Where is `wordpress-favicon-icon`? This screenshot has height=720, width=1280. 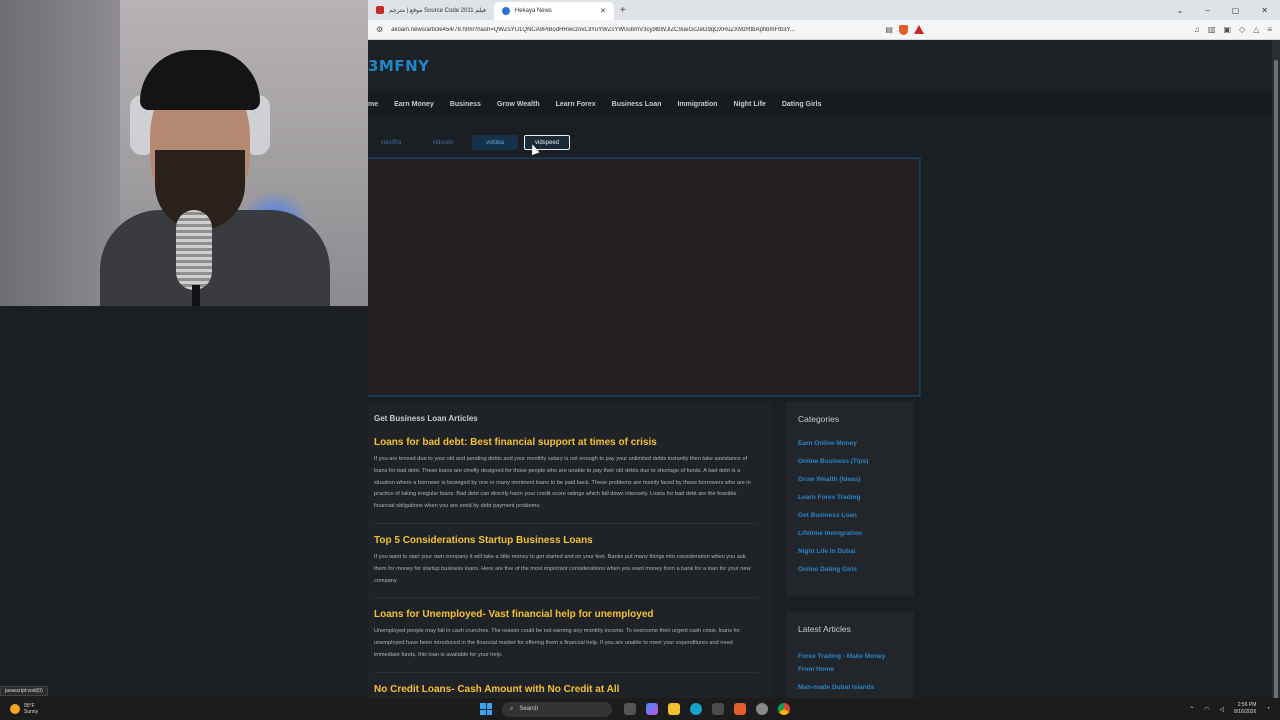
wordpress-favicon-icon is located at coordinates (505, 11).